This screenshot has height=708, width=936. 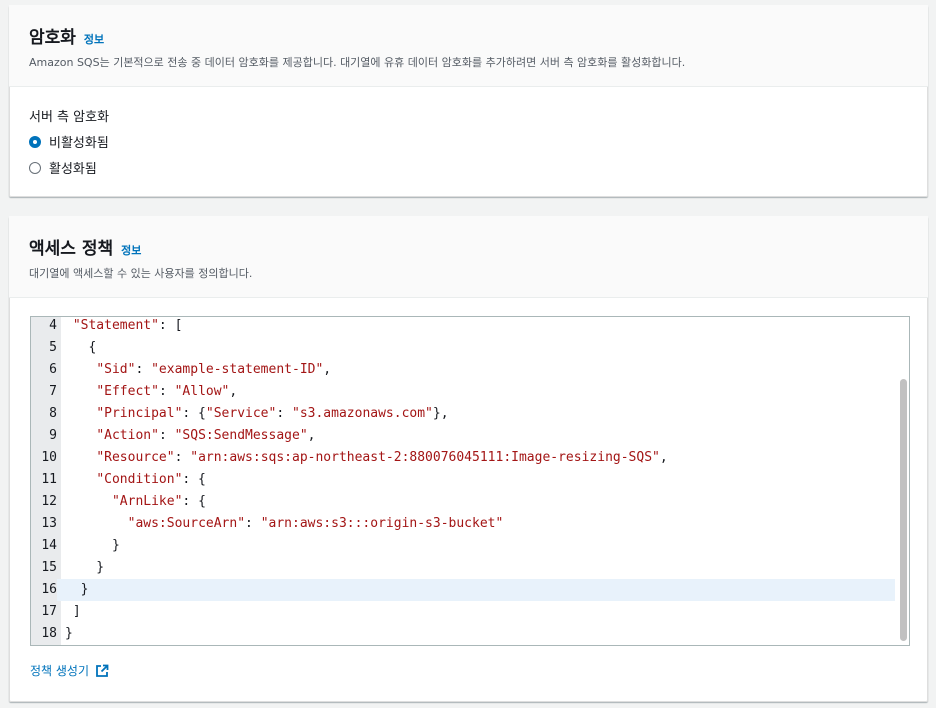 What do you see at coordinates (463, 392) in the screenshot?
I see `code-line: 7 "Effect": "Allow",` at bounding box center [463, 392].